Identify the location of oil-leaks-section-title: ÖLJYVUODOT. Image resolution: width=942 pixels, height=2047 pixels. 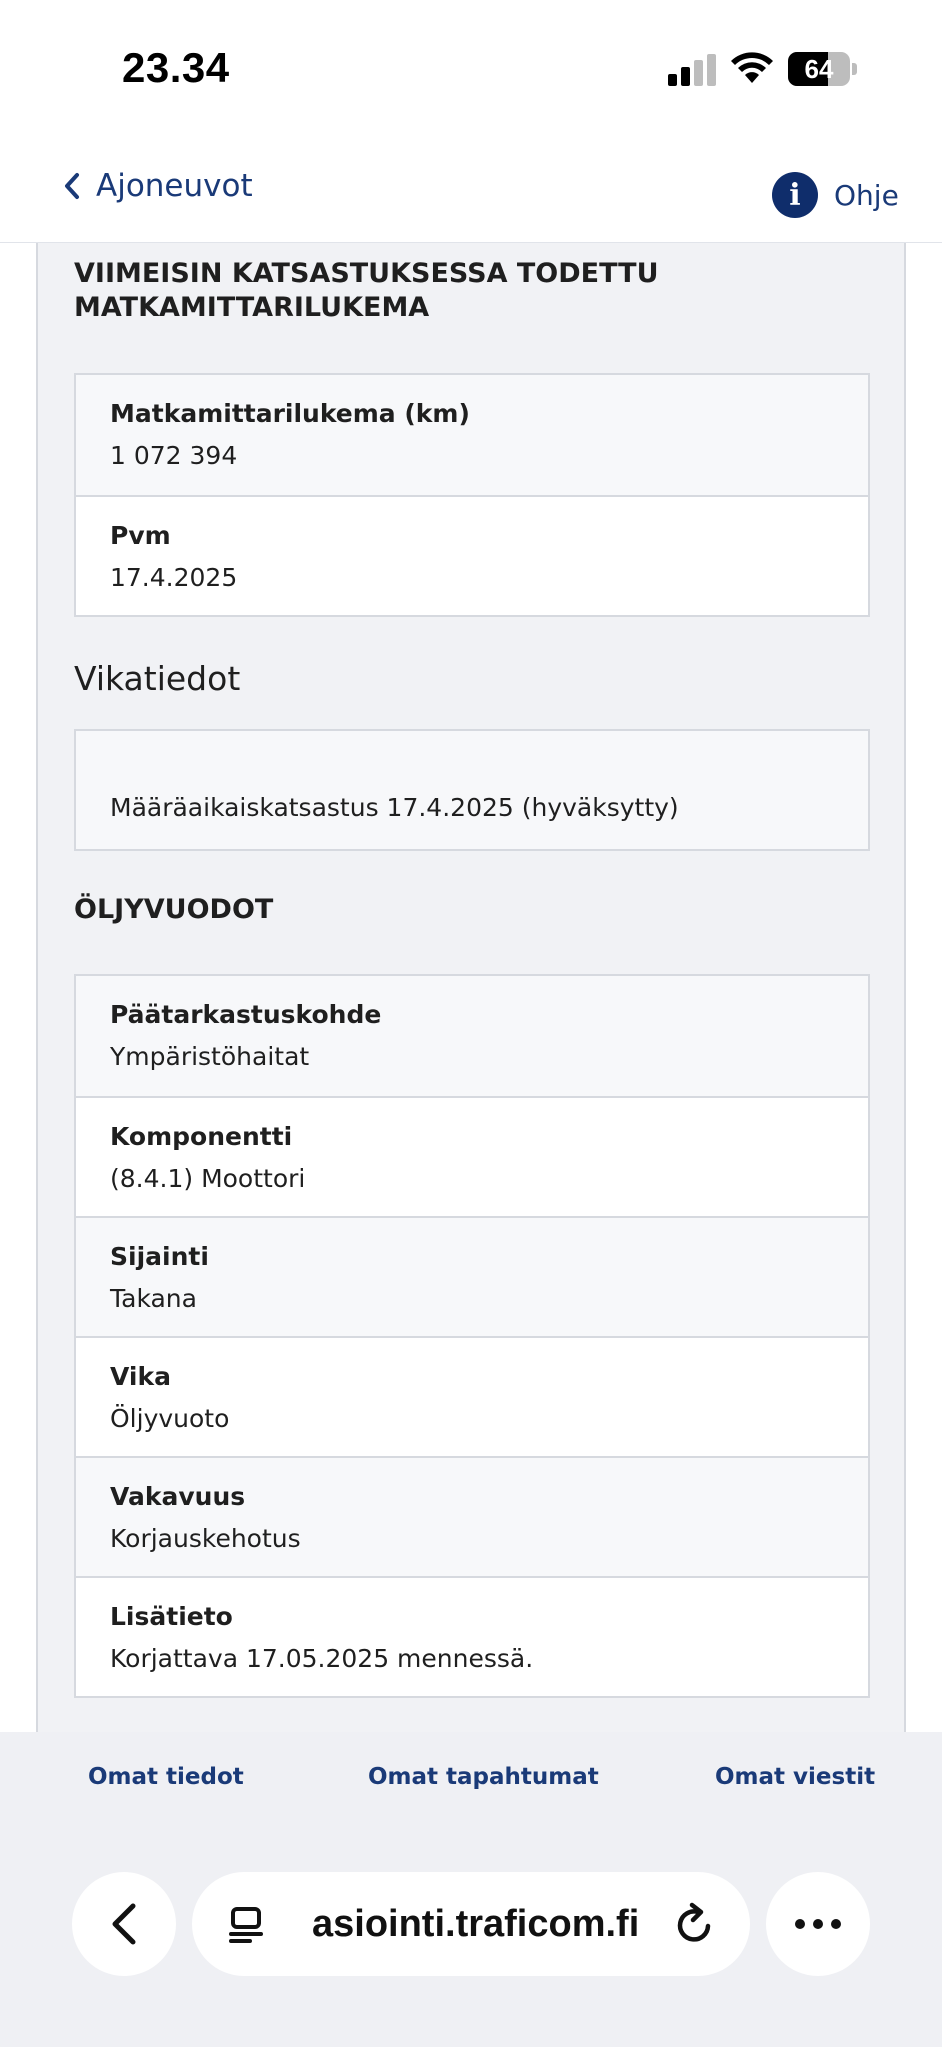
(174, 909).